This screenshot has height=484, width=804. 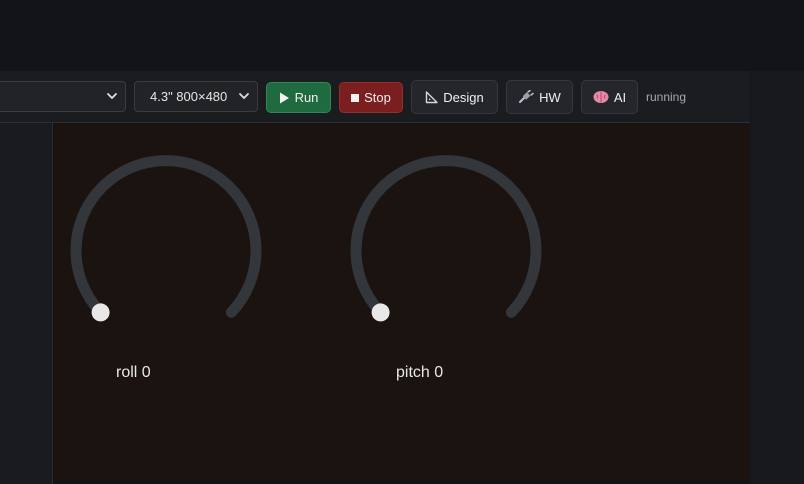 What do you see at coordinates (377, 97) in the screenshot?
I see `stop-label: Stop` at bounding box center [377, 97].